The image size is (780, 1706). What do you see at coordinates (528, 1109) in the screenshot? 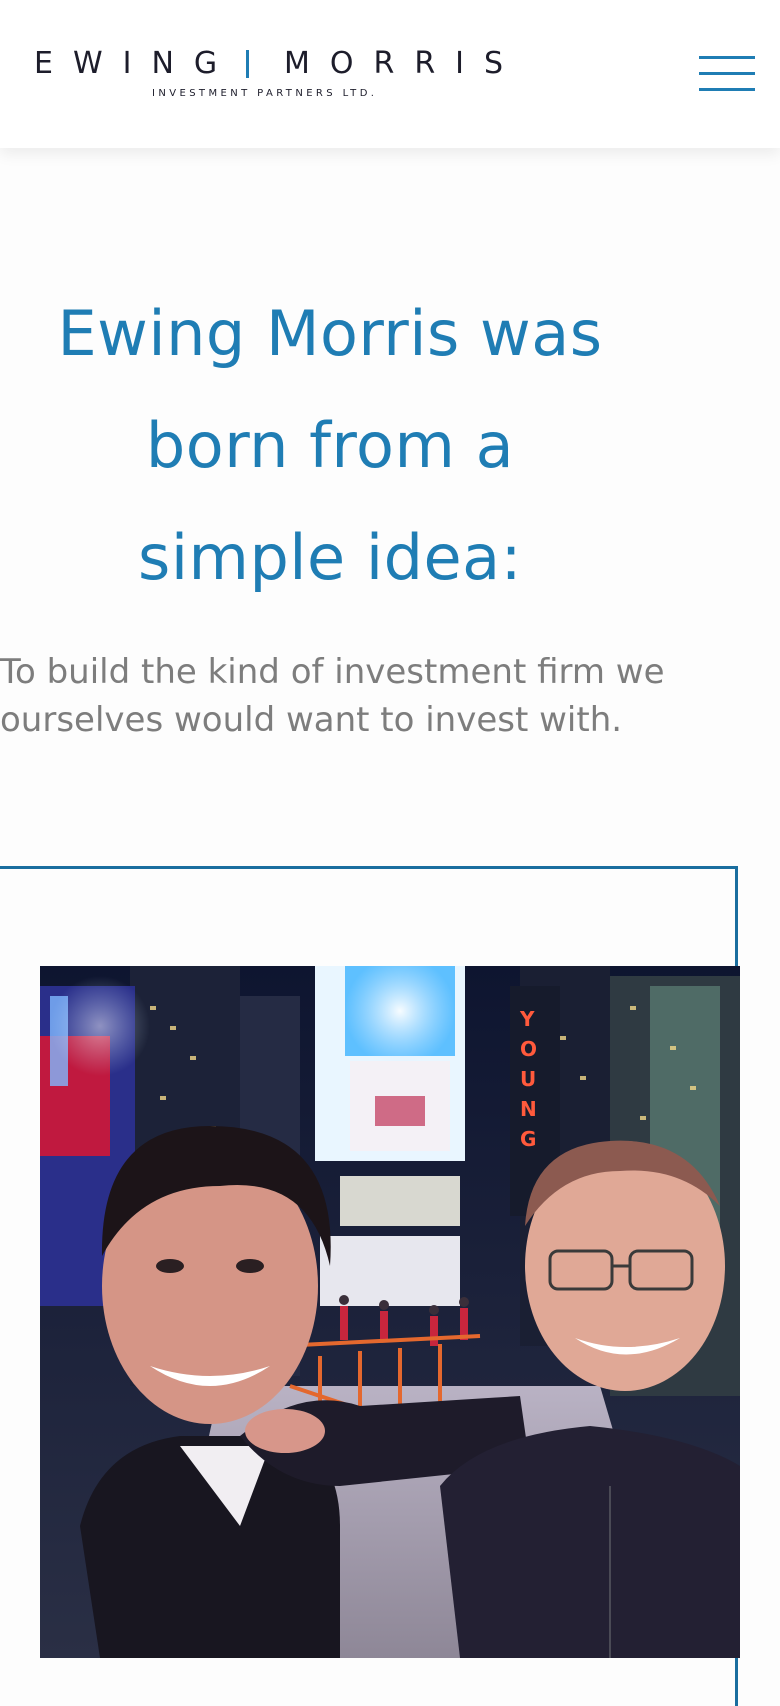
I see `svg-text: N` at bounding box center [528, 1109].